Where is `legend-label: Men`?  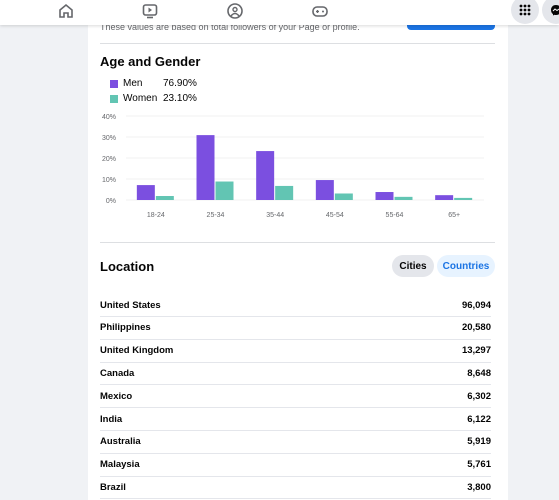 legend-label: Men is located at coordinates (133, 83).